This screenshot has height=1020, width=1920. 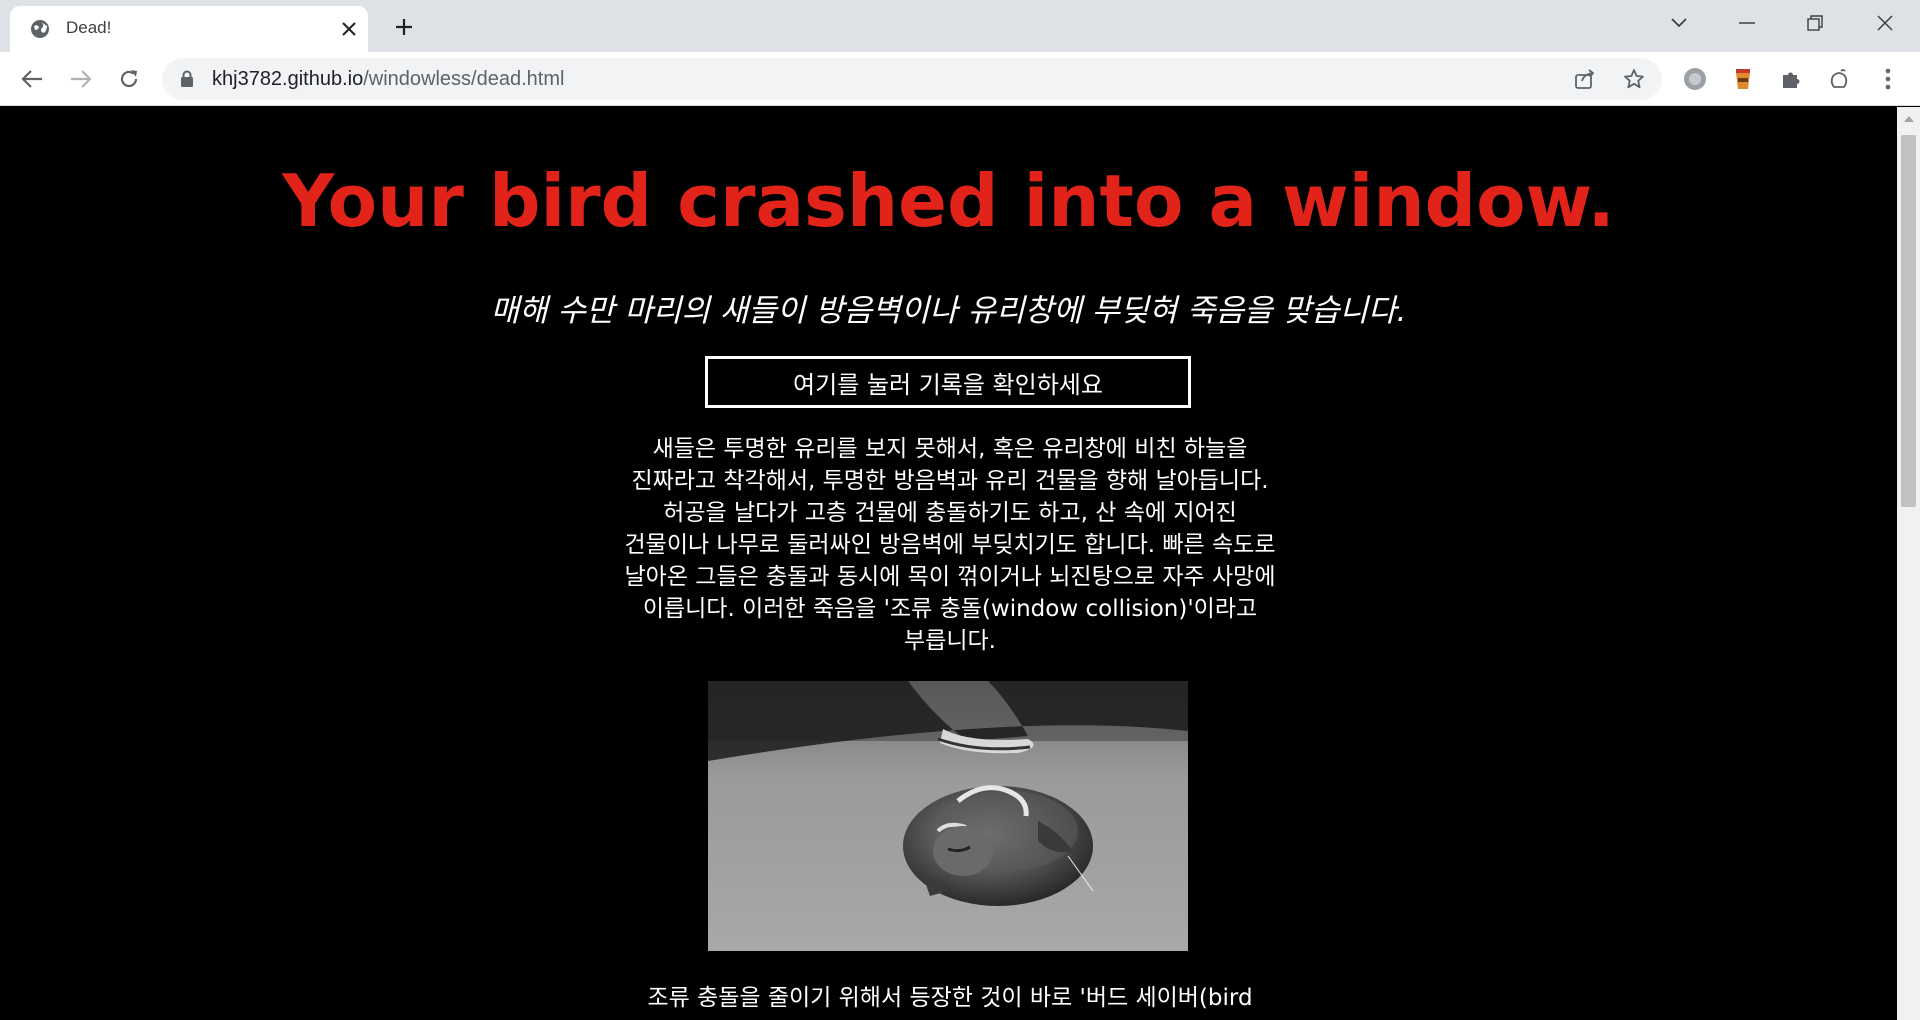 I want to click on url-text: khj3782.github.io/windowless/dead.html, so click(x=388, y=79).